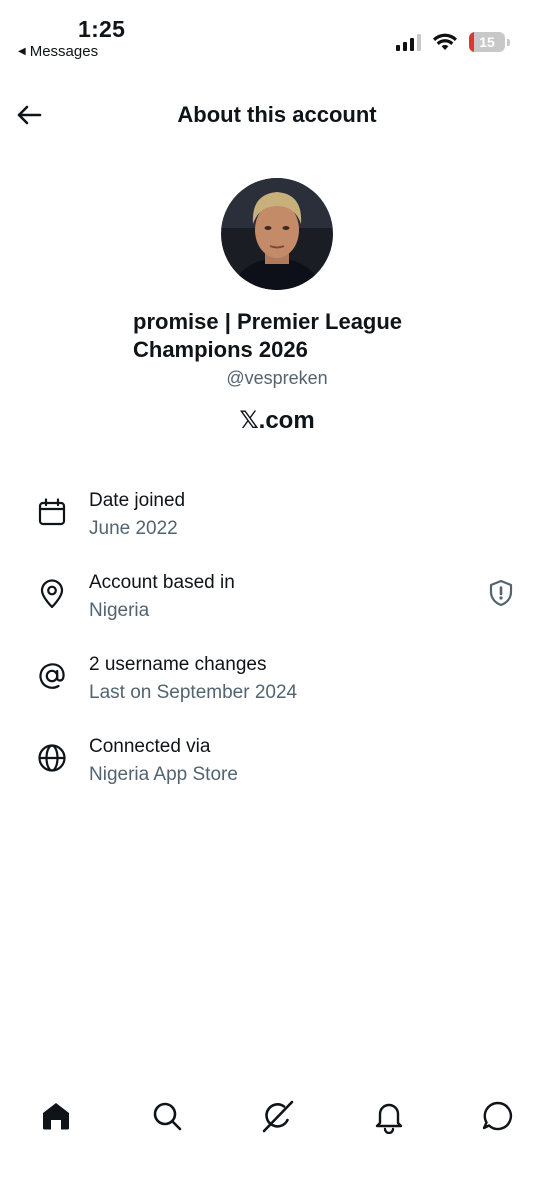 The height and width of the screenshot is (1200, 554). Describe the element at coordinates (102, 29) in the screenshot. I see `status-time: 1:25` at that location.